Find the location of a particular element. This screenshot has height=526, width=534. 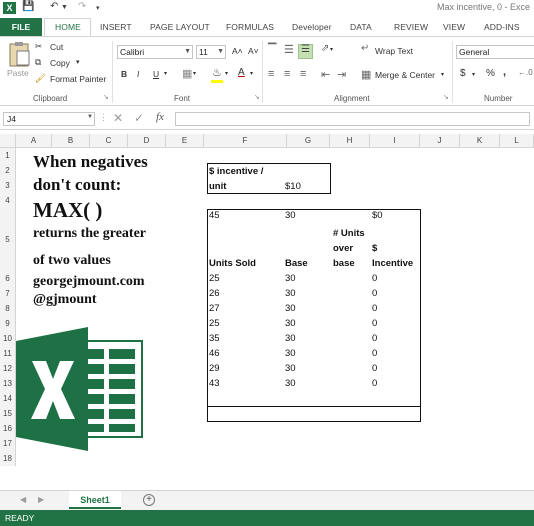

scroll-tabs-right-icon: ▶ is located at coordinates (41, 499).